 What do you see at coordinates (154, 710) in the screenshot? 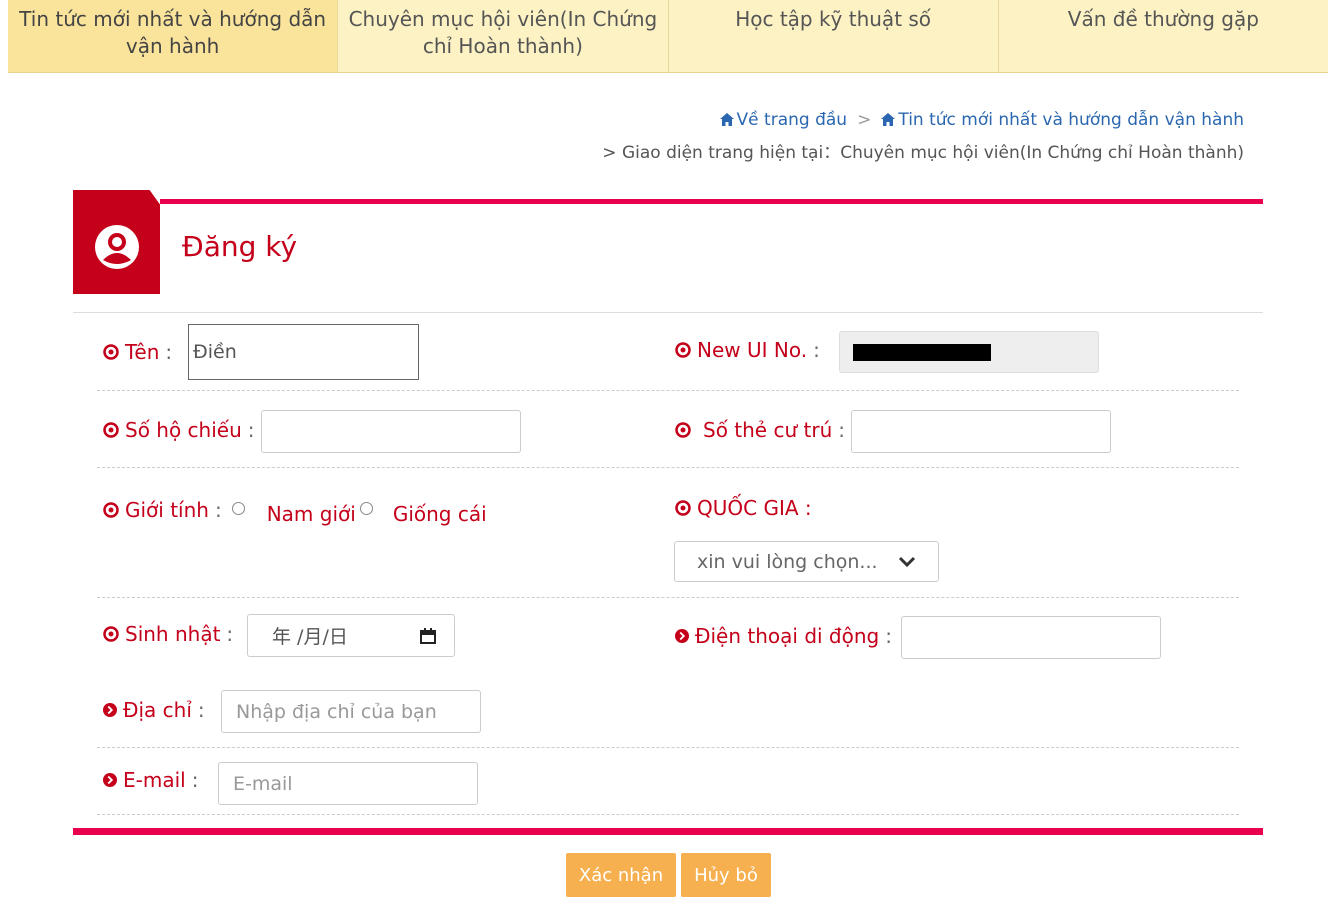
I see `address-label: Địa chỉ:` at bounding box center [154, 710].